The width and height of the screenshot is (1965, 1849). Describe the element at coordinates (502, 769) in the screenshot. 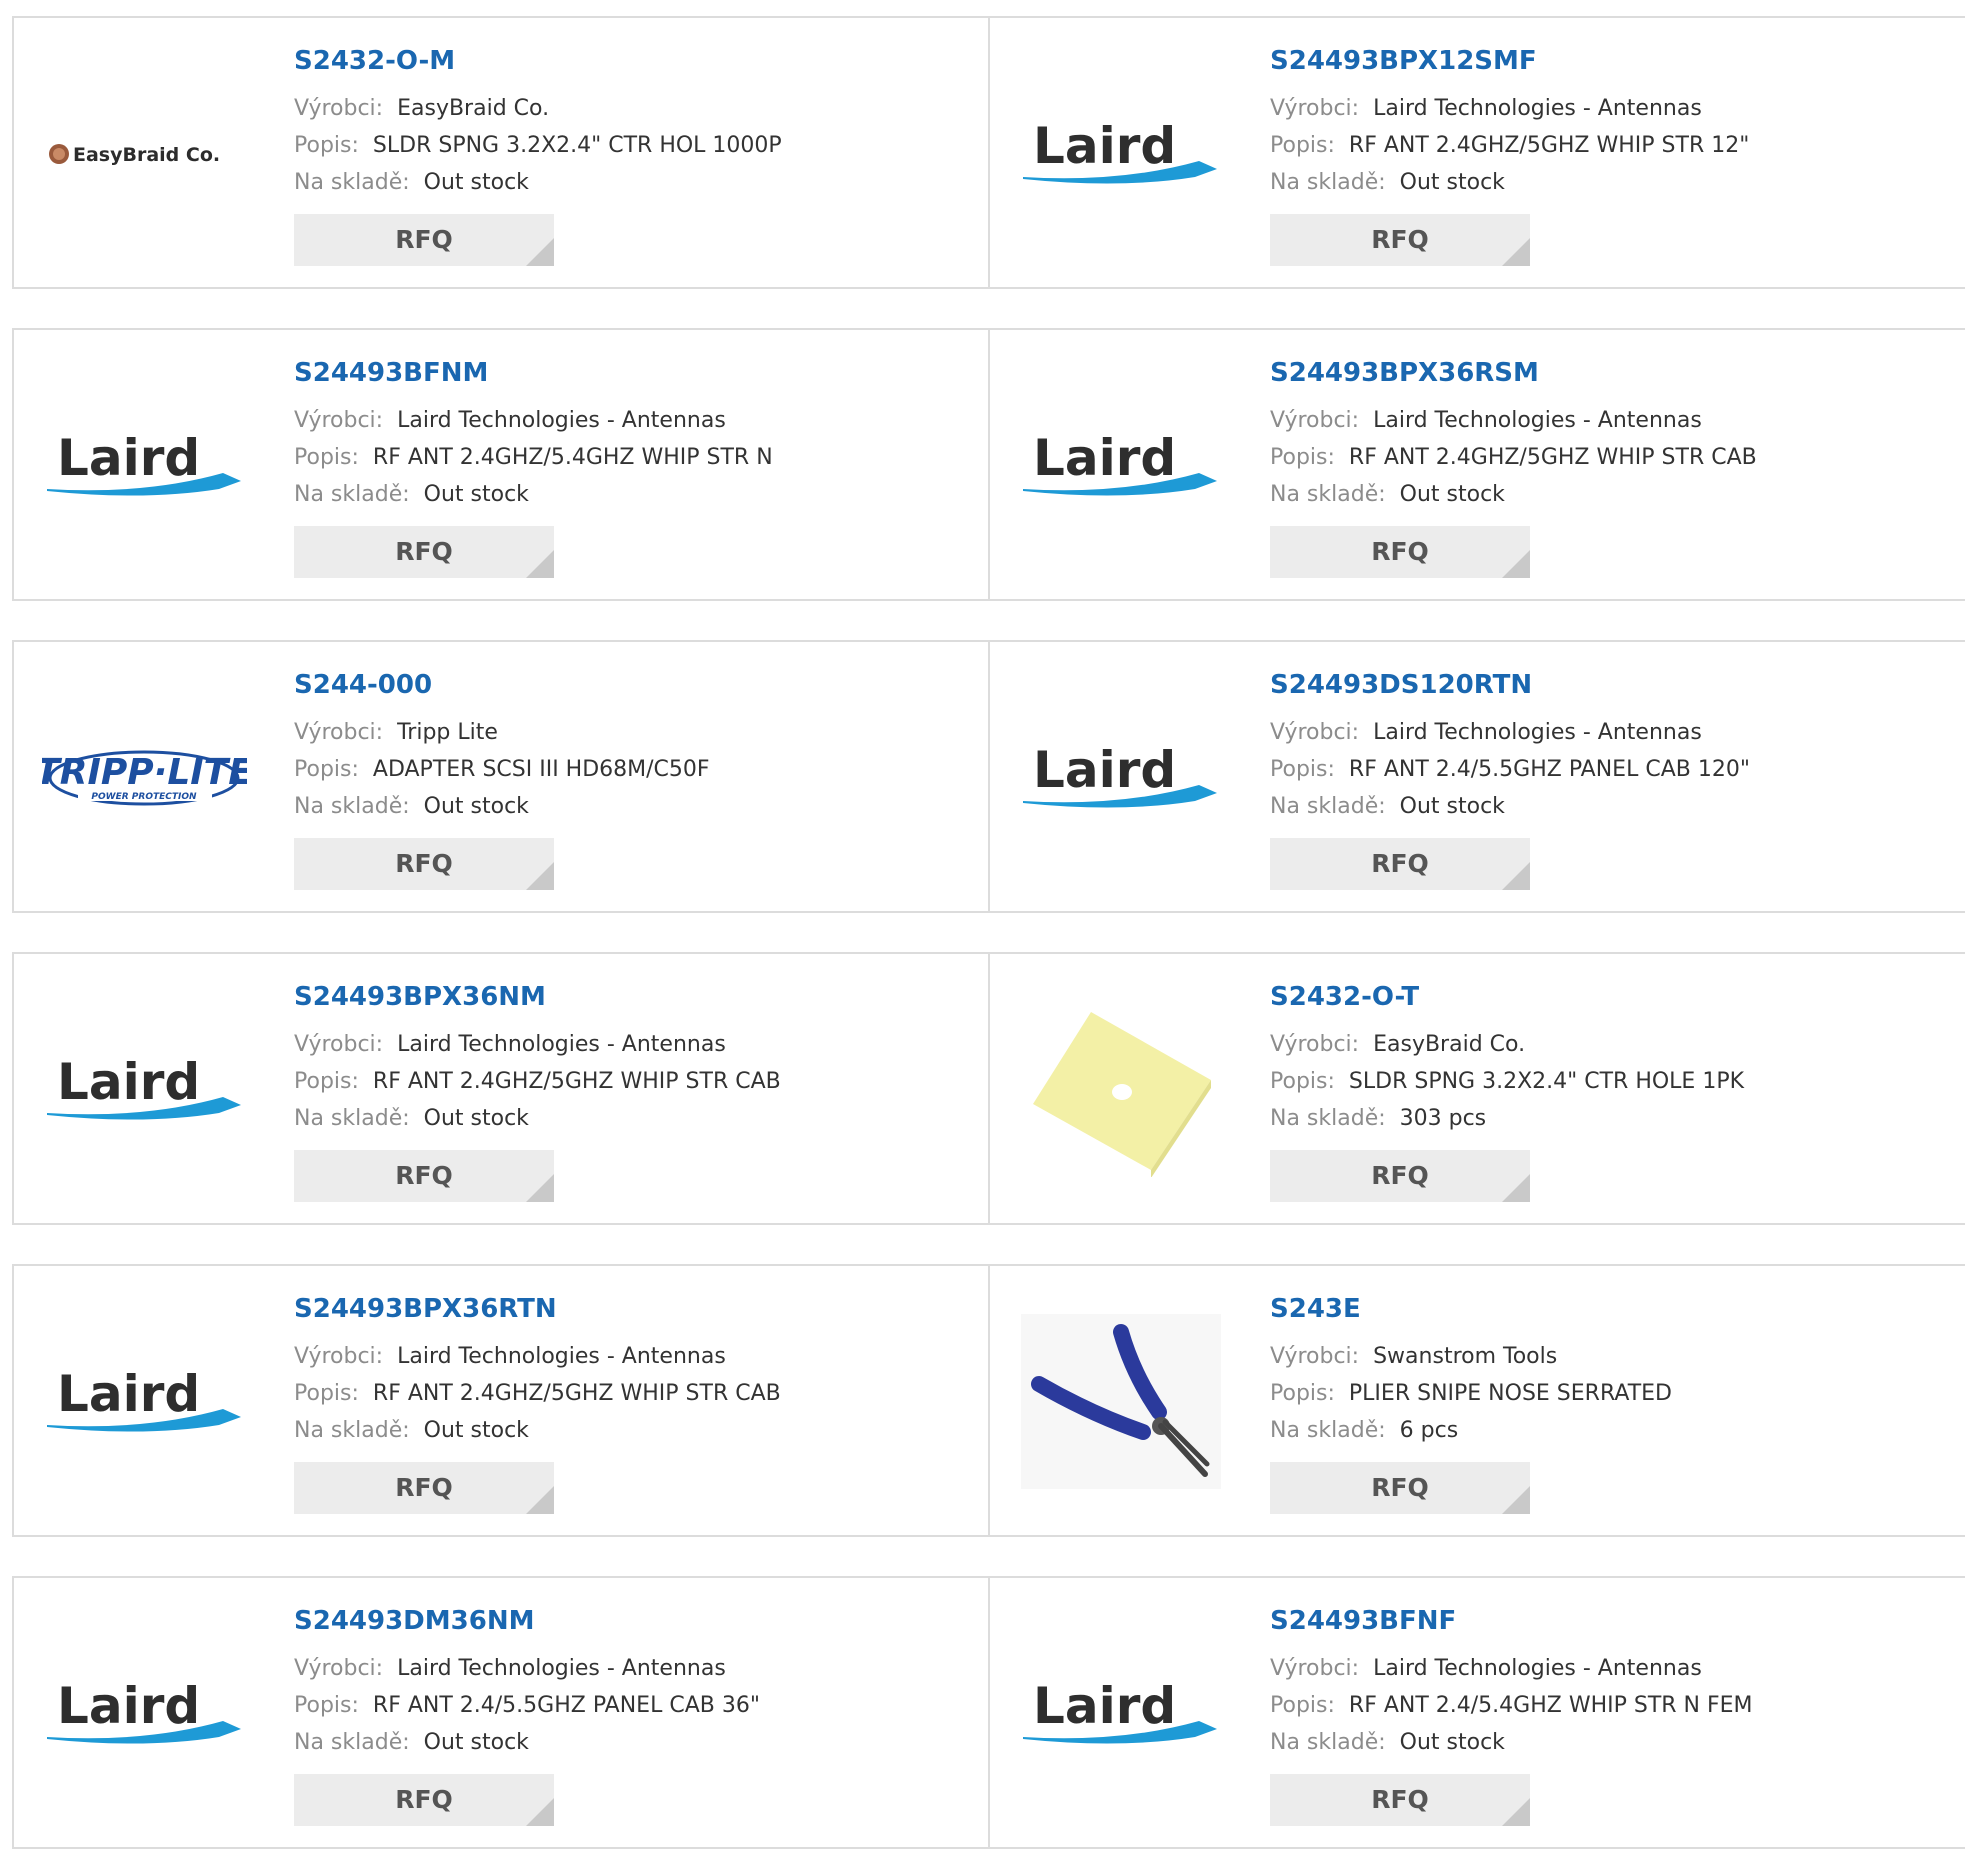

I see `description-line: Popis: ADAPTER SCSI III HD68M/C50F` at that location.